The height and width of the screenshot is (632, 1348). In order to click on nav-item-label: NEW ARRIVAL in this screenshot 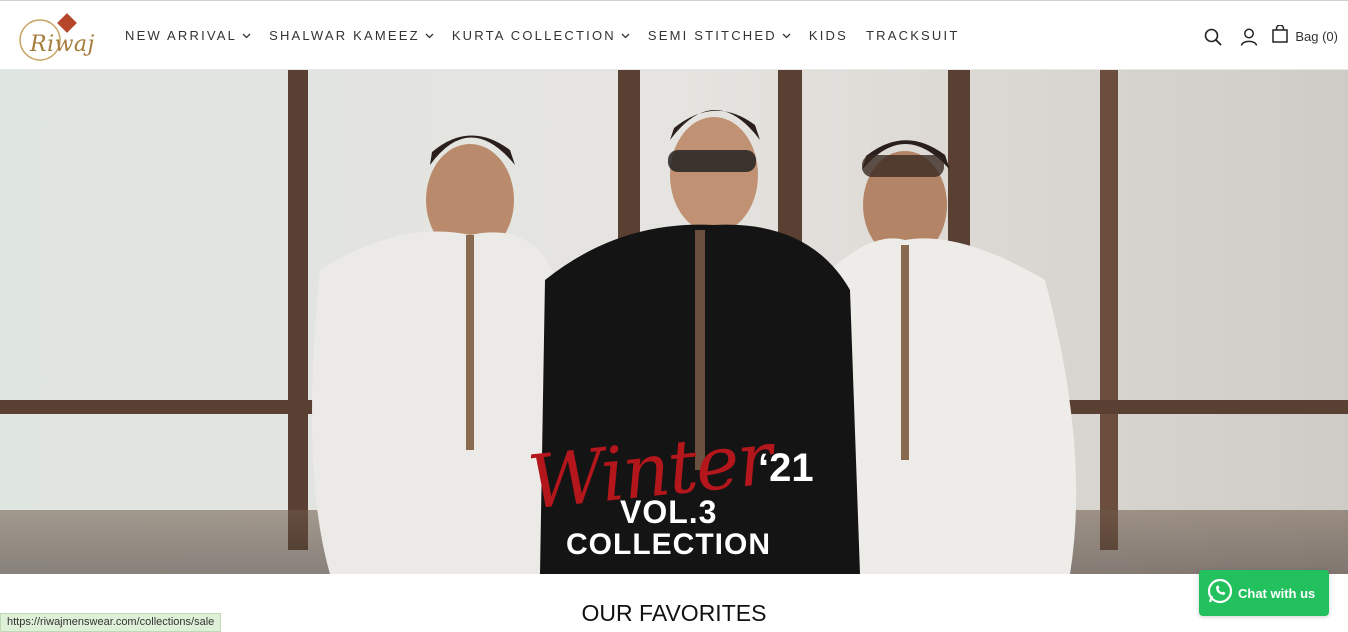, I will do `click(181, 35)`.